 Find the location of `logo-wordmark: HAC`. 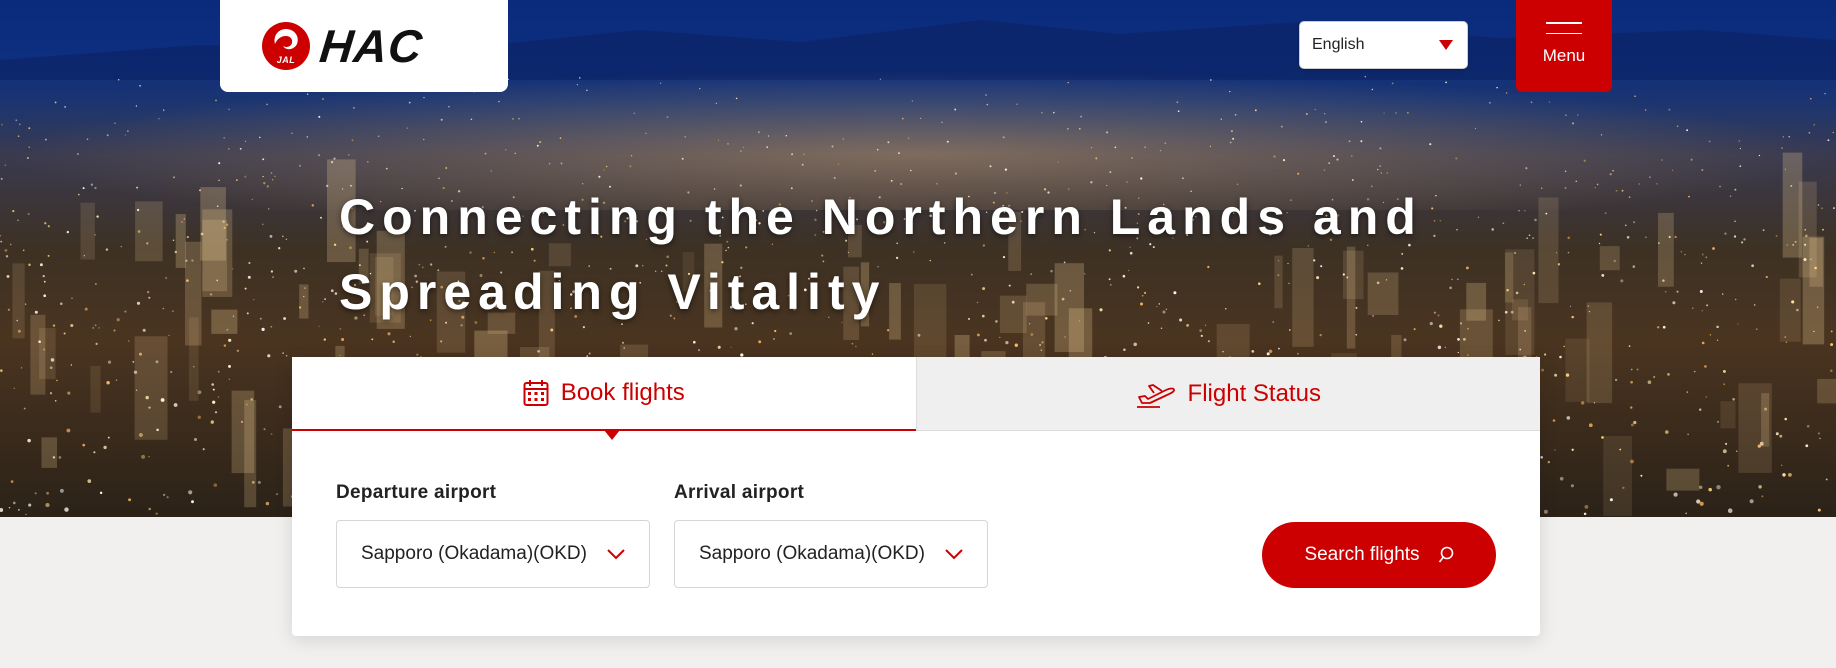

logo-wordmark: HAC is located at coordinates (371, 46).